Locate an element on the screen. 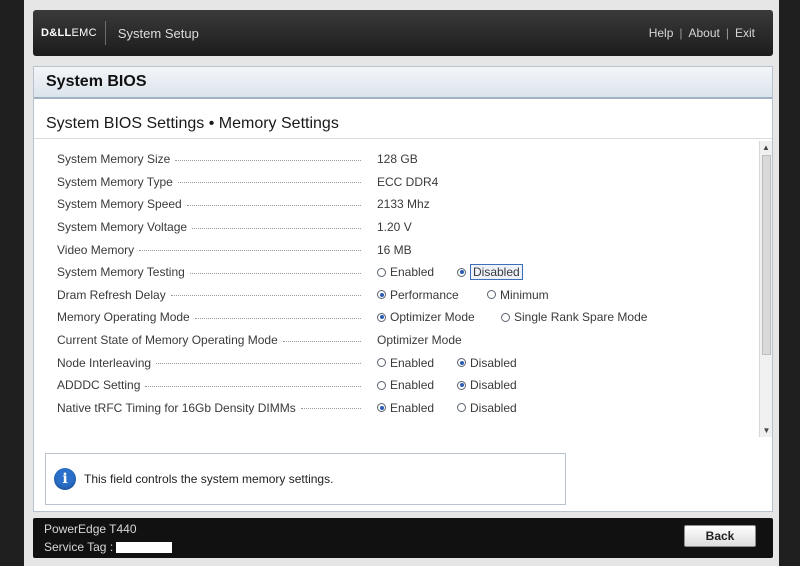 Image resolution: width=800 pixels, height=566 pixels. setting-value-text: 1.20 V is located at coordinates (394, 227).